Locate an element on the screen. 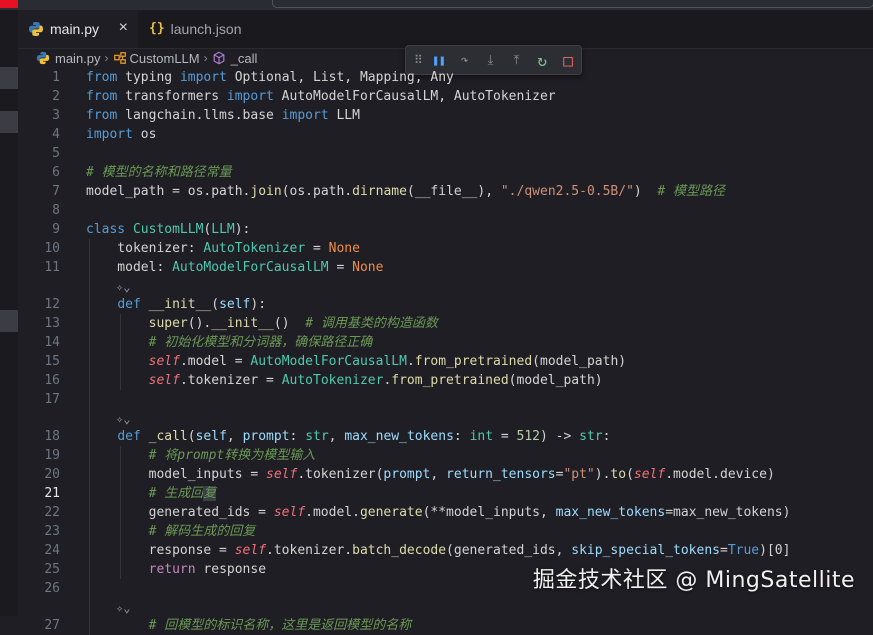 The height and width of the screenshot is (635, 873). line-number: 1 is located at coordinates (39, 77).